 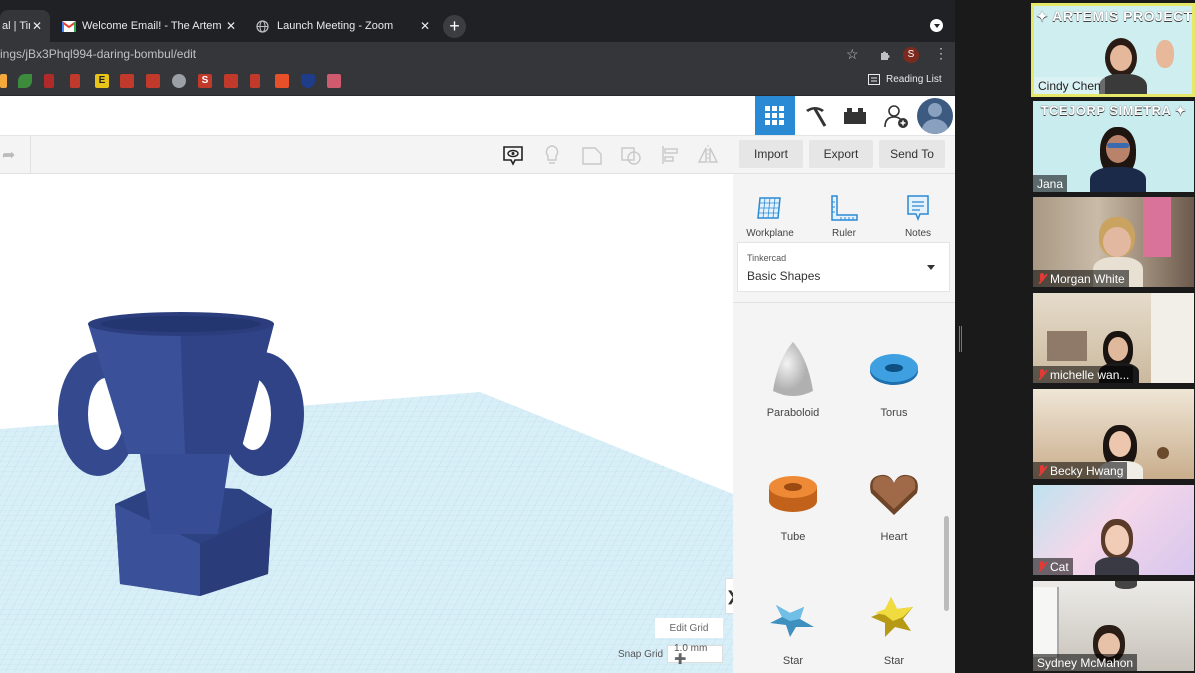 What do you see at coordinates (102, 81) in the screenshot?
I see `bookmark-e-icon: E` at bounding box center [102, 81].